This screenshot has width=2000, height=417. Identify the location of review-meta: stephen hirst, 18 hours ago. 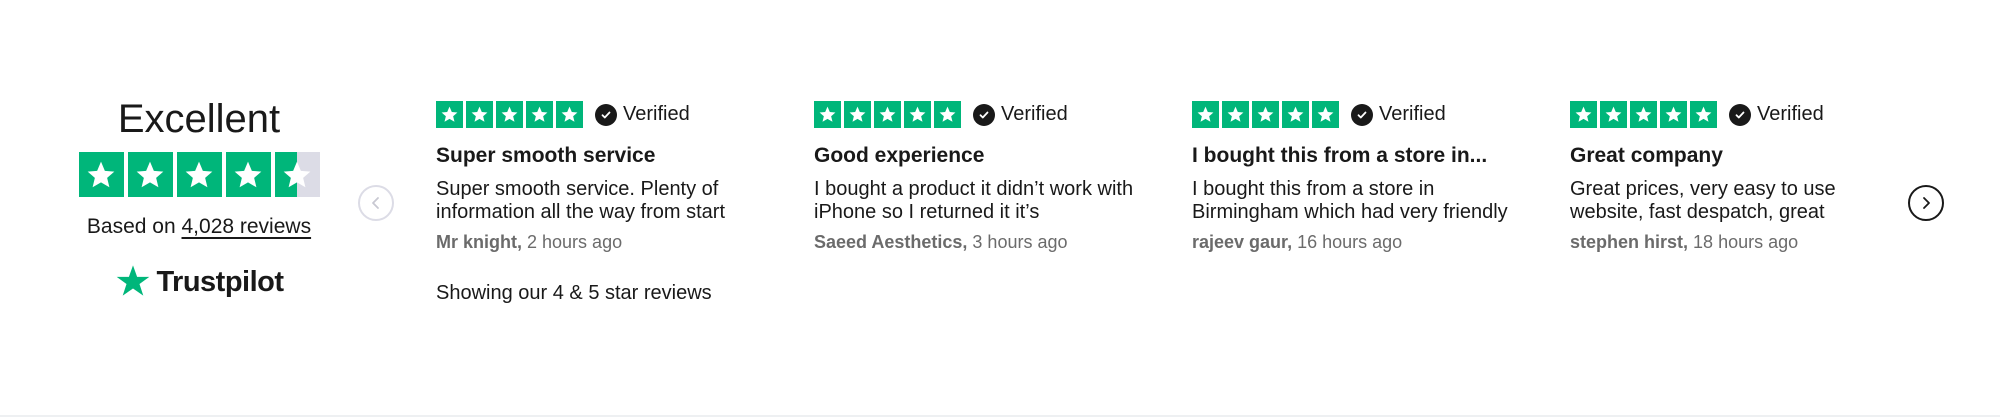
(1720, 242).